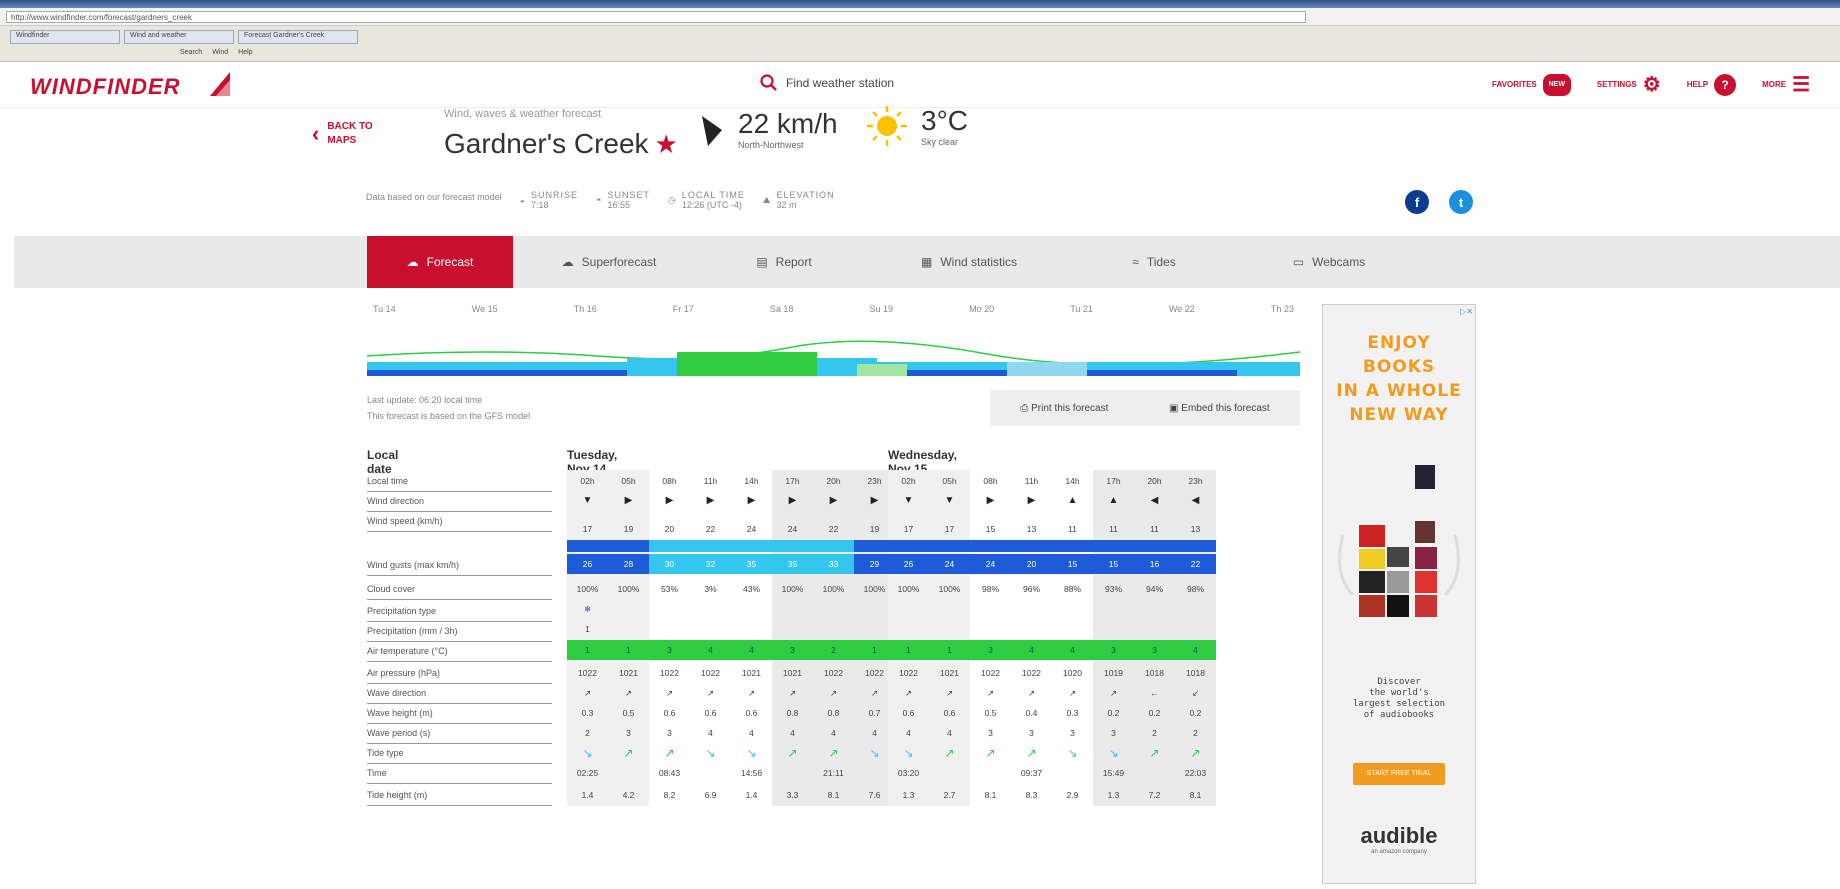 This screenshot has height=889, width=1840. What do you see at coordinates (792, 713) in the screenshot?
I see `cell-wave-height: 0.8` at bounding box center [792, 713].